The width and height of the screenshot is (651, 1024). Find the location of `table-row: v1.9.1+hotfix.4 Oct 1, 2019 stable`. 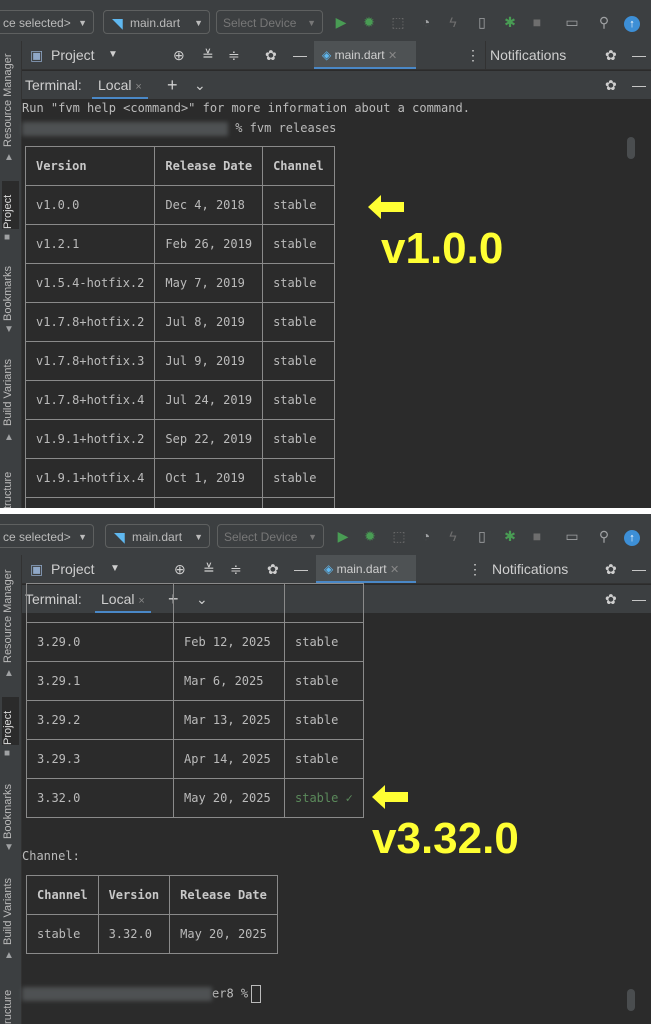

table-row: v1.9.1+hotfix.4 Oct 1, 2019 stable is located at coordinates (179, 478).